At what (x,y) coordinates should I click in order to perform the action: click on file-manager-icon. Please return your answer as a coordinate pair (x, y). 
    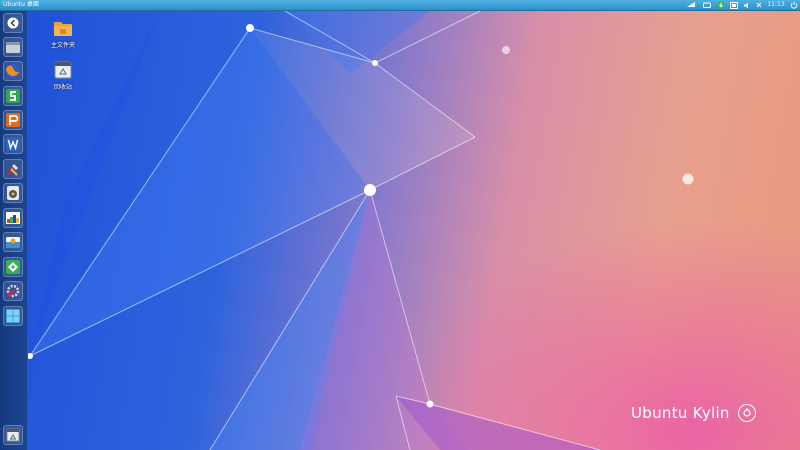
    Looking at the image, I should click on (13, 47).